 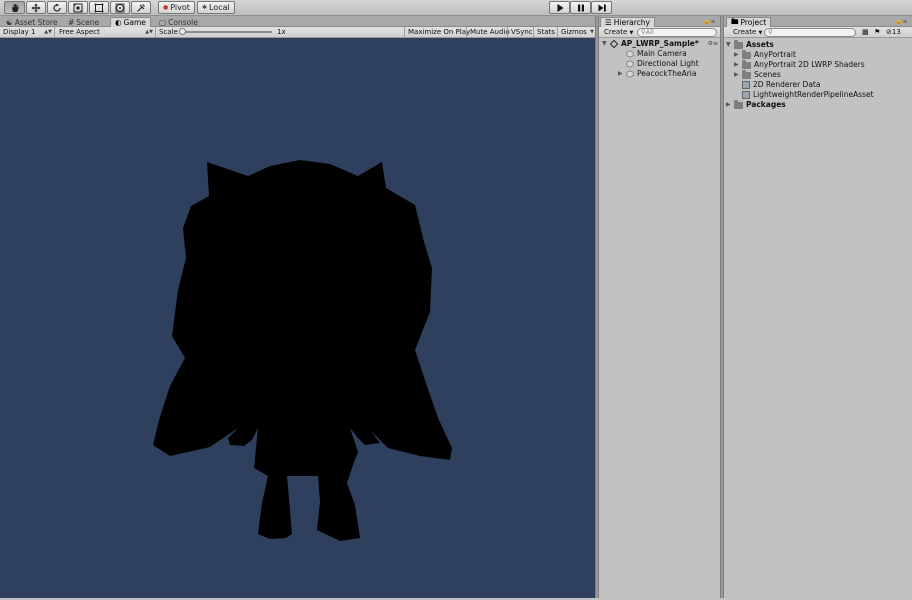 What do you see at coordinates (182, 31) in the screenshot?
I see `scale-slider-handle` at bounding box center [182, 31].